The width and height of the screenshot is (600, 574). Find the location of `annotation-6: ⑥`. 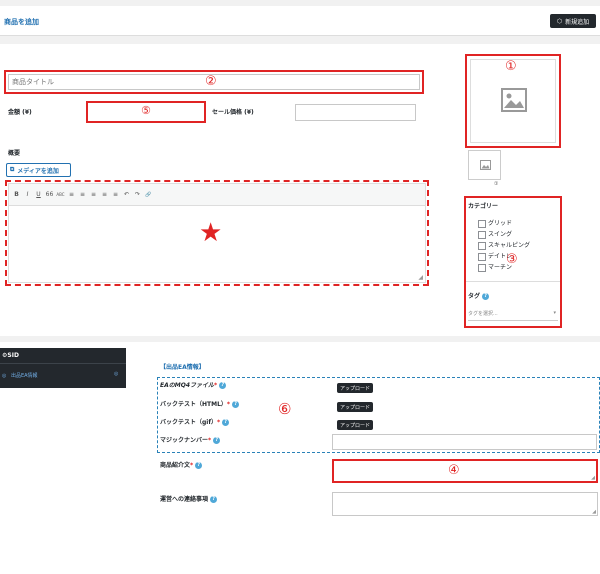

annotation-6: ⑥ is located at coordinates (285, 409).